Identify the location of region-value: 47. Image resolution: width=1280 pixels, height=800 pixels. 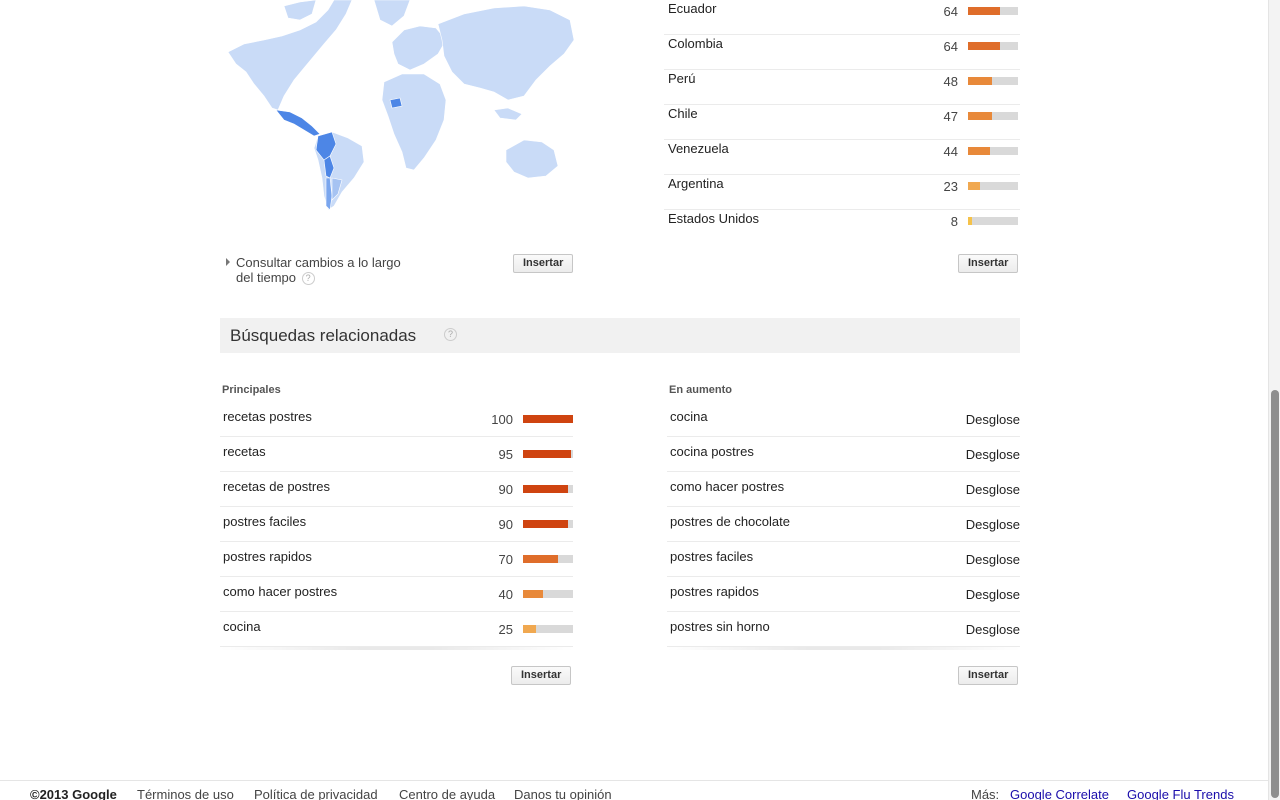
(950, 116).